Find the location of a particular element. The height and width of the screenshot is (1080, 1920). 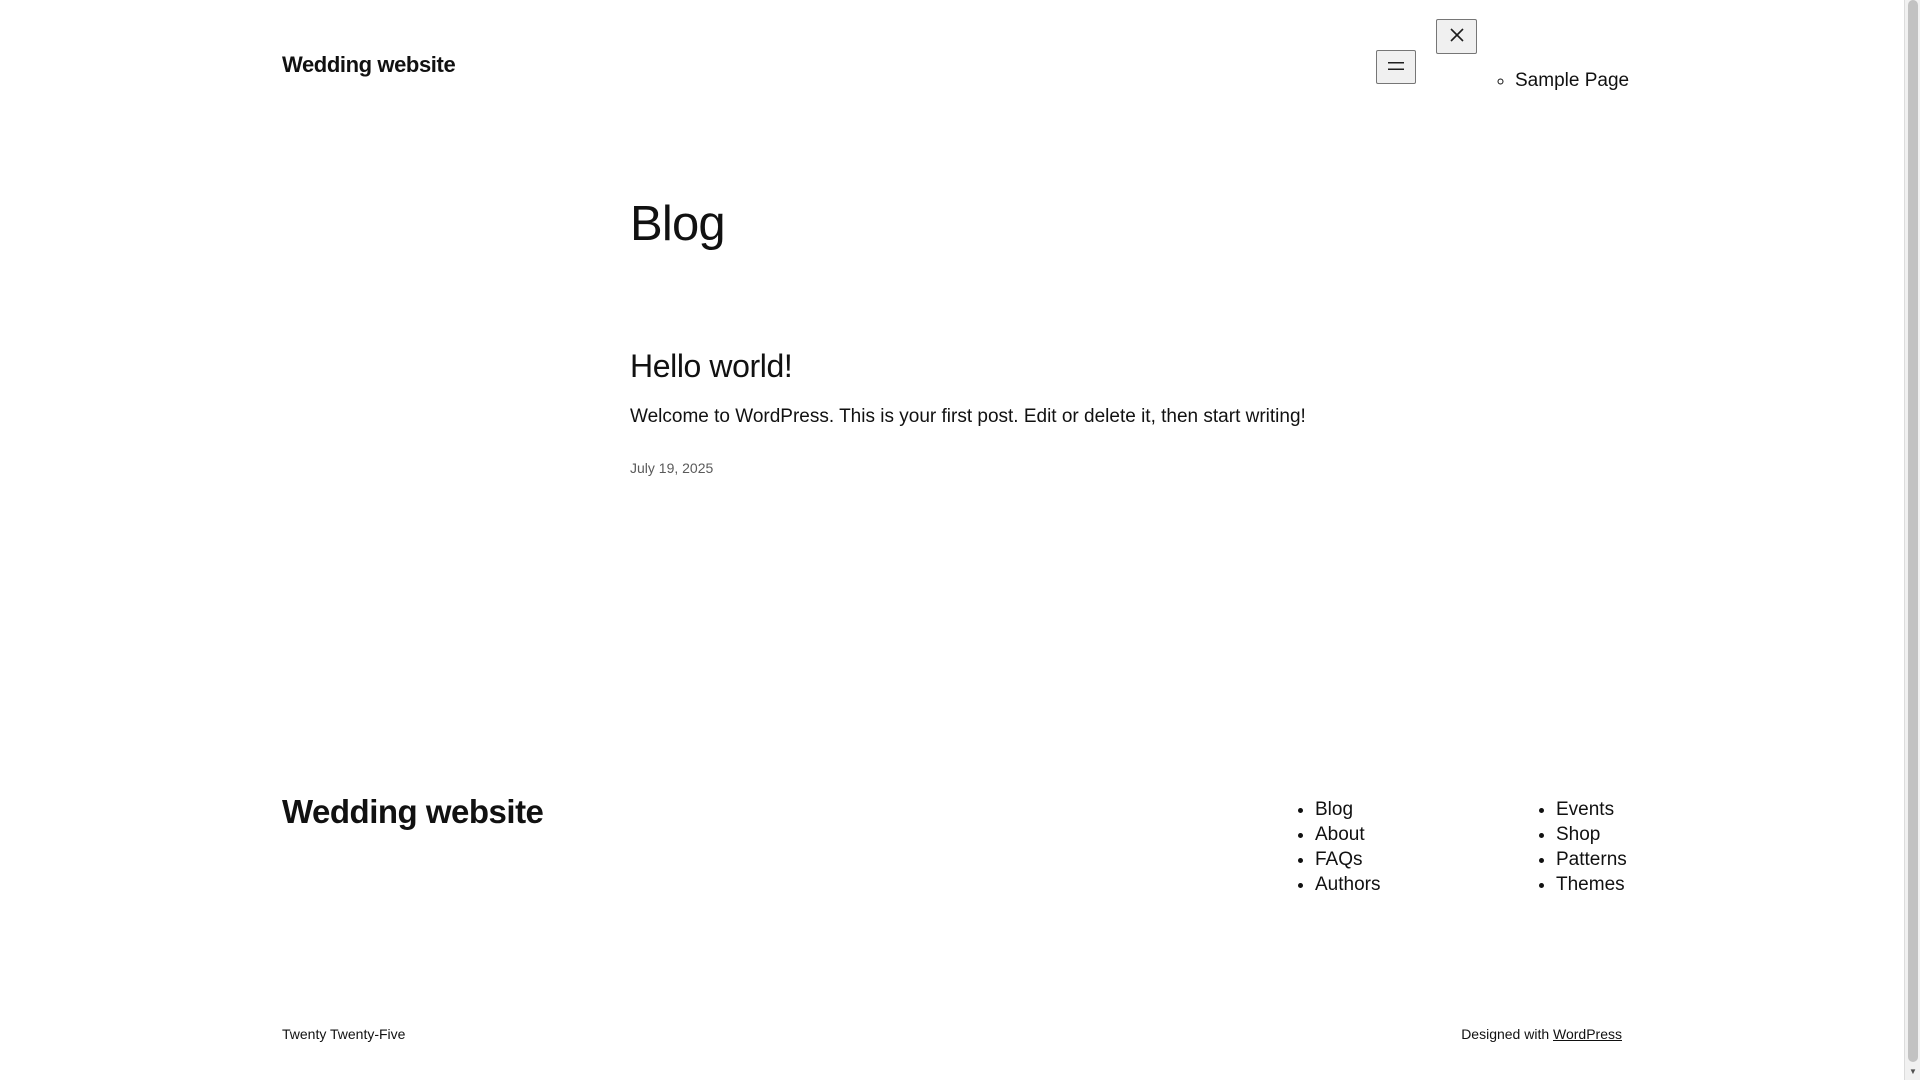

footer-nav-item-faqs: FAQs is located at coordinates (1347, 859).